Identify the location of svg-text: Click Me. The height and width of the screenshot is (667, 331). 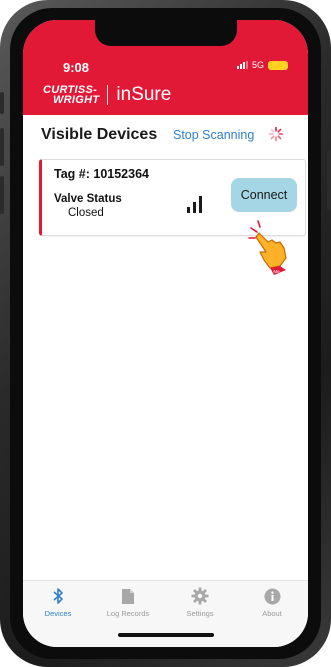
(271, 271).